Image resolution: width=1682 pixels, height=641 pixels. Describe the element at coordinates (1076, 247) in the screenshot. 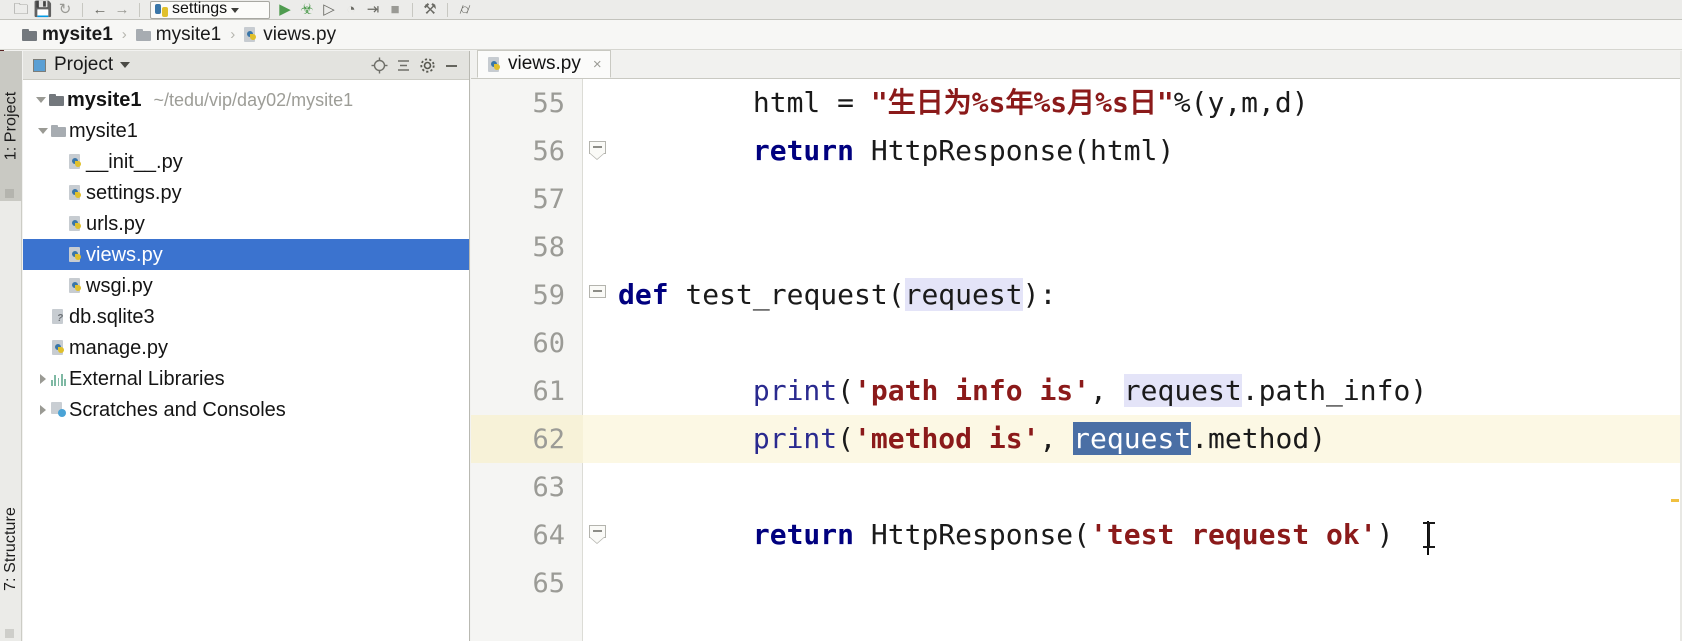

I see `code-line: 58` at that location.